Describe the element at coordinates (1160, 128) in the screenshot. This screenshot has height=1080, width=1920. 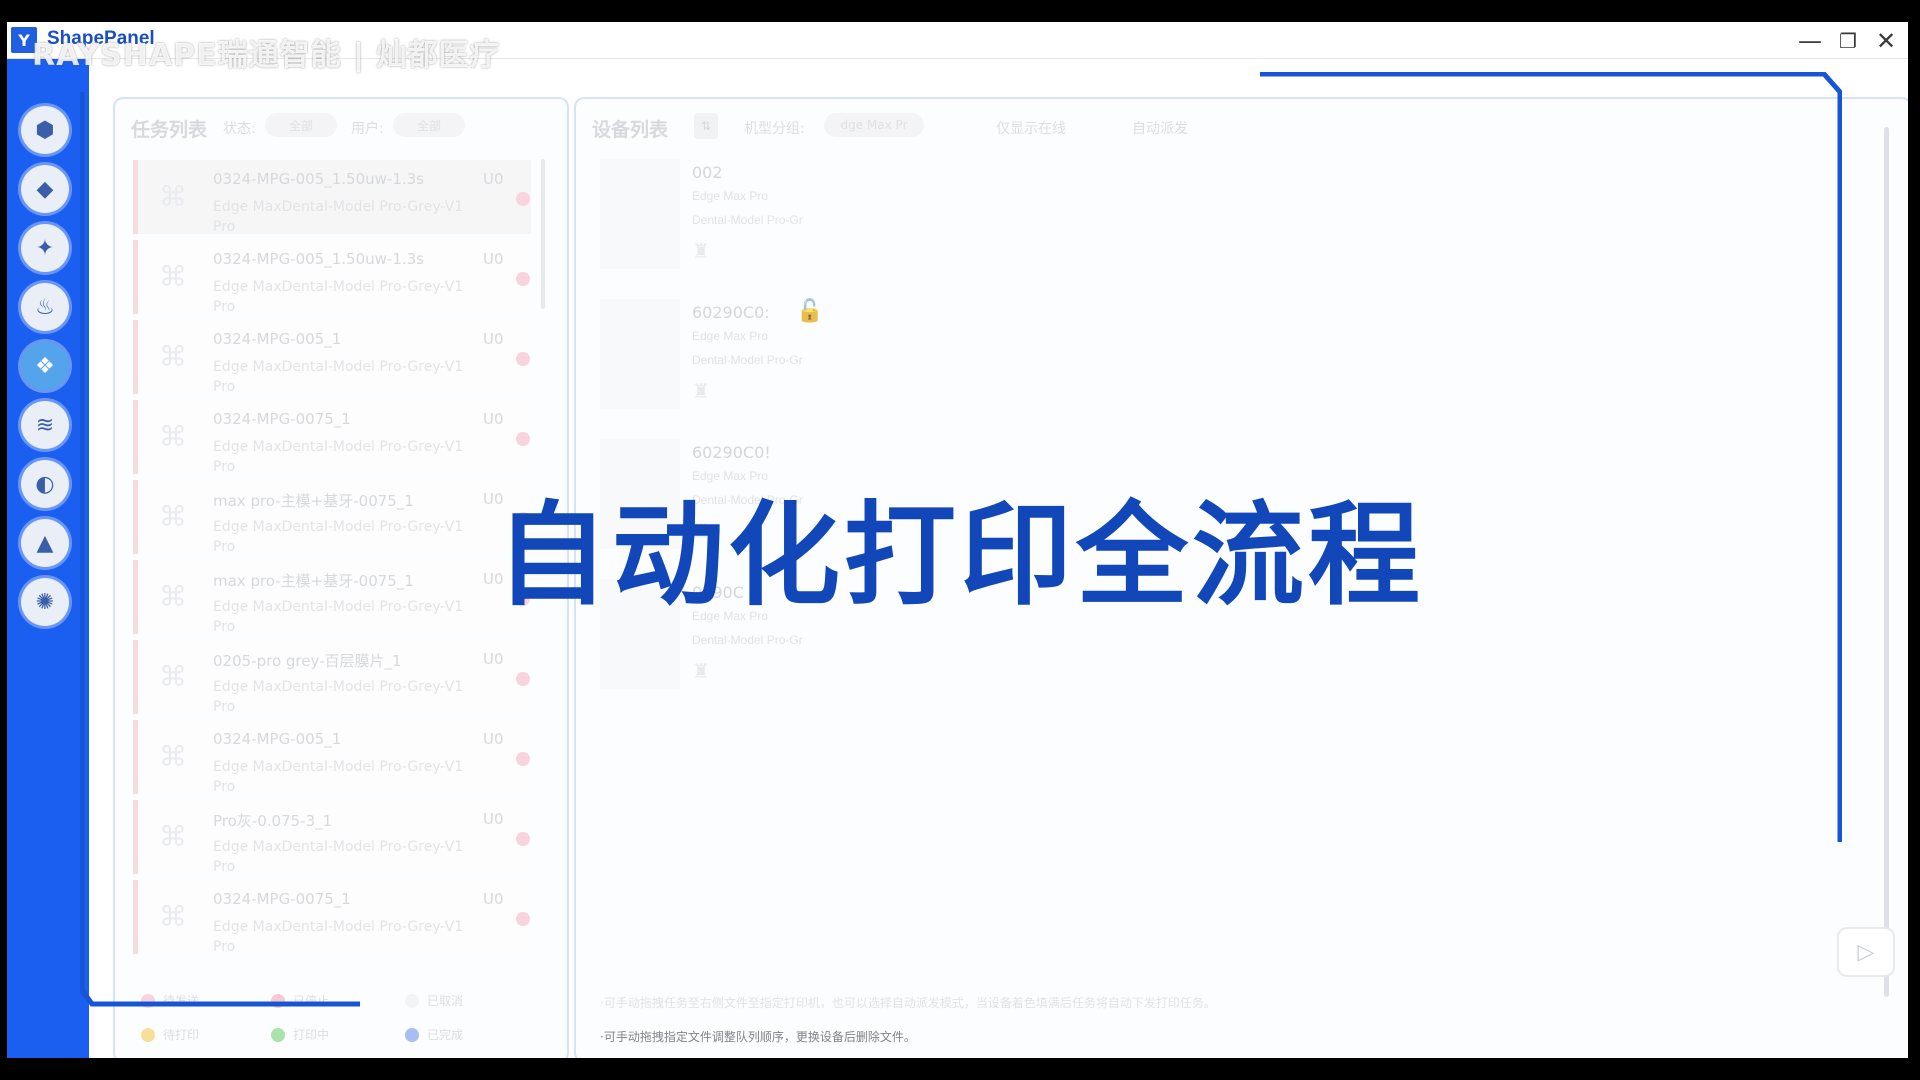
I see `auto-dispatch-toggle: 自动派发` at that location.